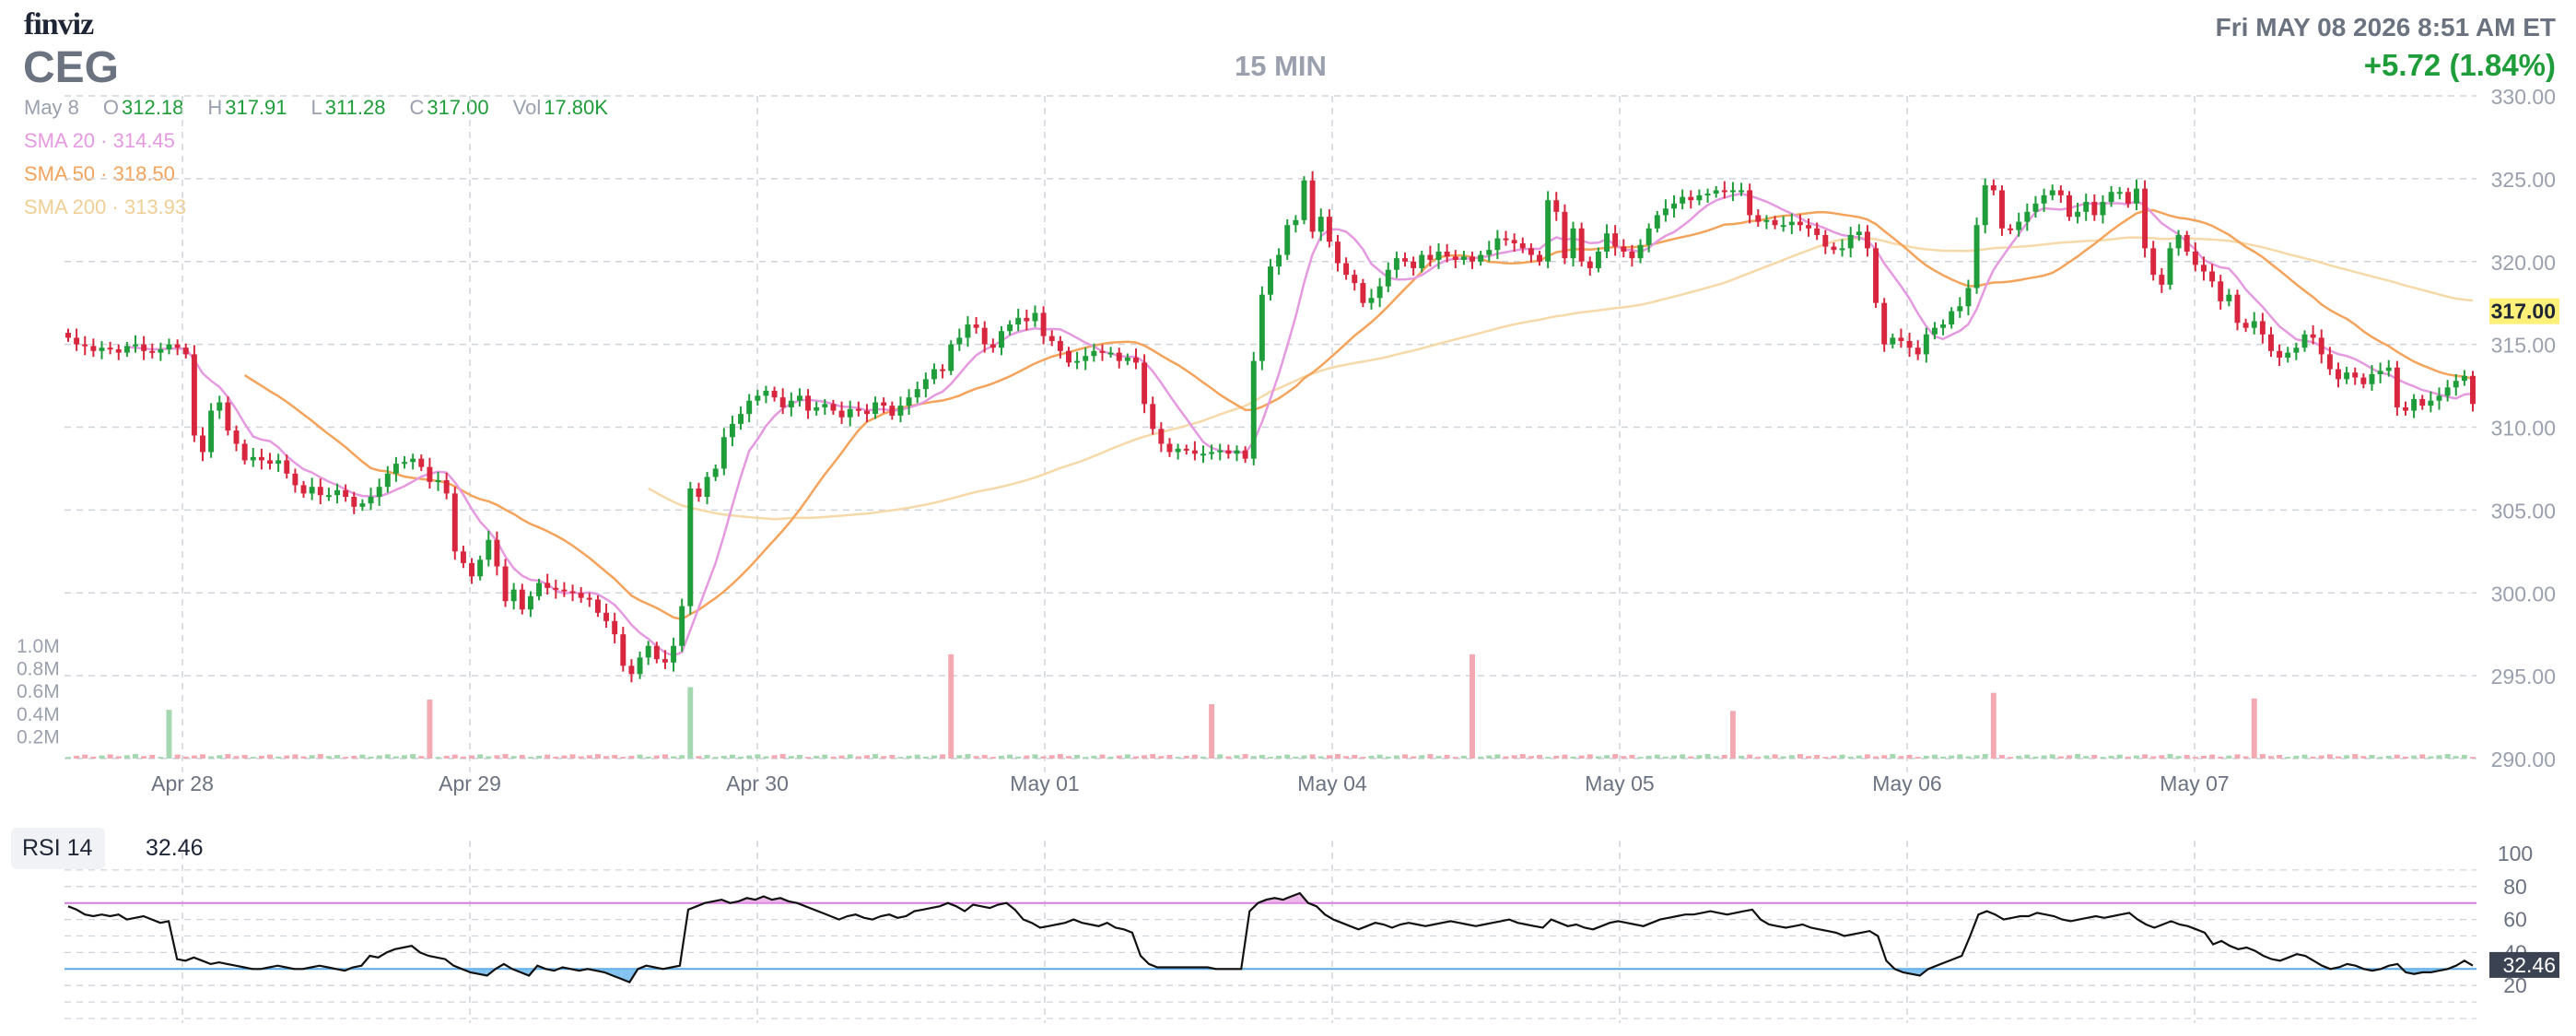 The width and height of the screenshot is (2576, 1036). I want to click on rsi-value-tag-label: 32.46, so click(2529, 965).